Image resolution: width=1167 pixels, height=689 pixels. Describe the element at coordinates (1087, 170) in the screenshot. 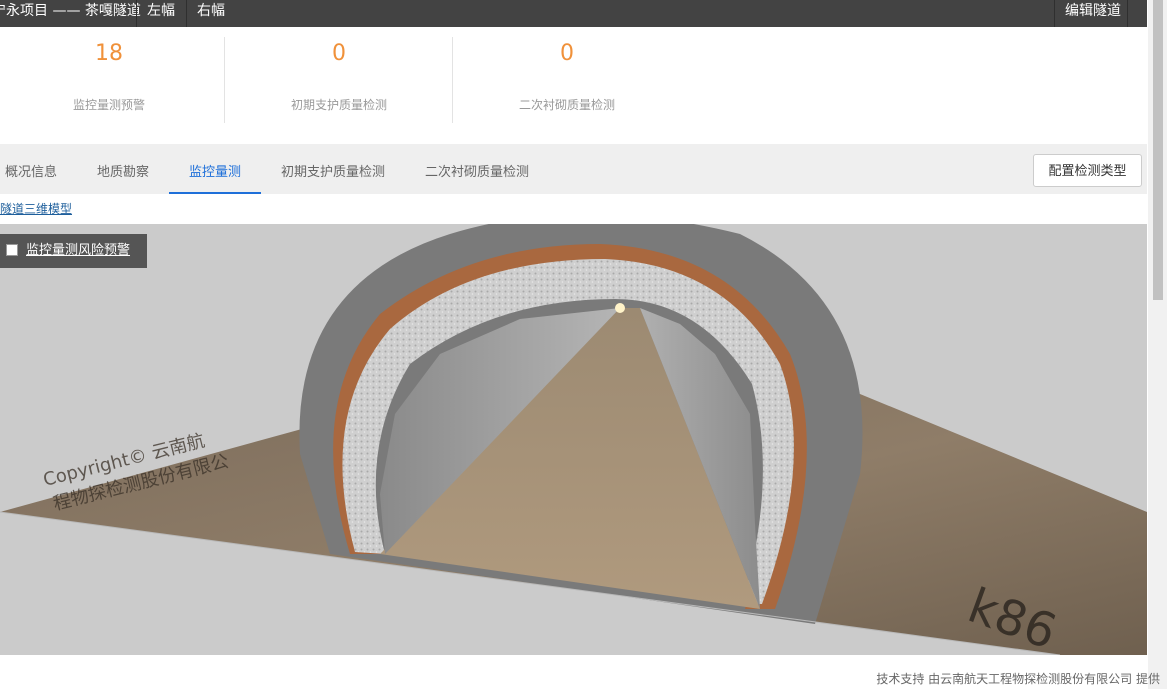

I see `config-detection-type-button: 配置检测类型` at that location.